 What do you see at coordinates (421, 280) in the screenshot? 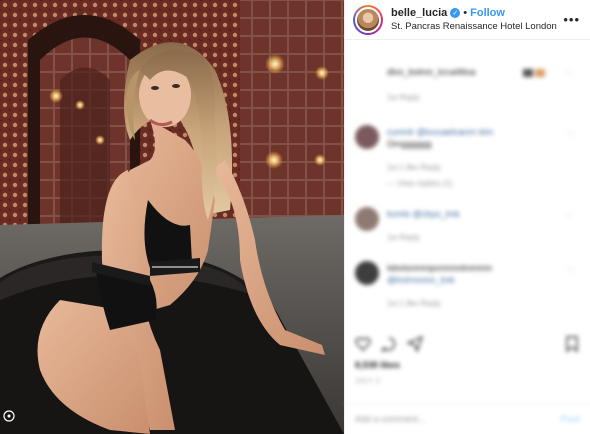
I see `comment-text-secondary: @lmlrmnmn_lmk` at bounding box center [421, 280].